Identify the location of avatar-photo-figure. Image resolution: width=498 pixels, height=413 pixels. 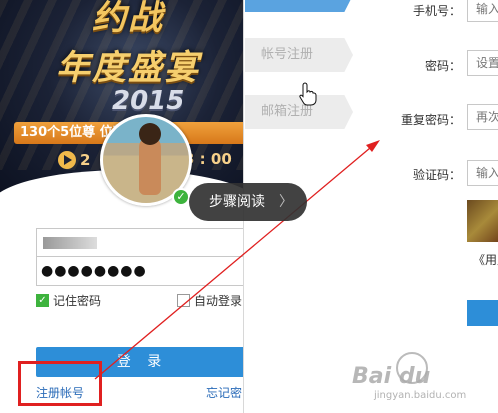
(150, 166).